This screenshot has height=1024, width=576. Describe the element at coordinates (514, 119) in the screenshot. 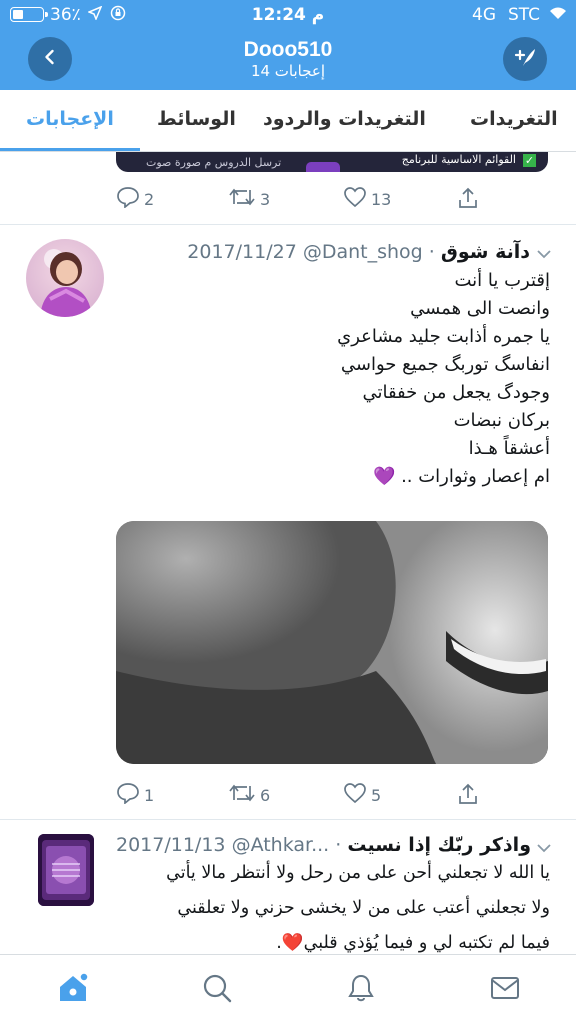

I see `tab-tweets: التغريدات` at that location.